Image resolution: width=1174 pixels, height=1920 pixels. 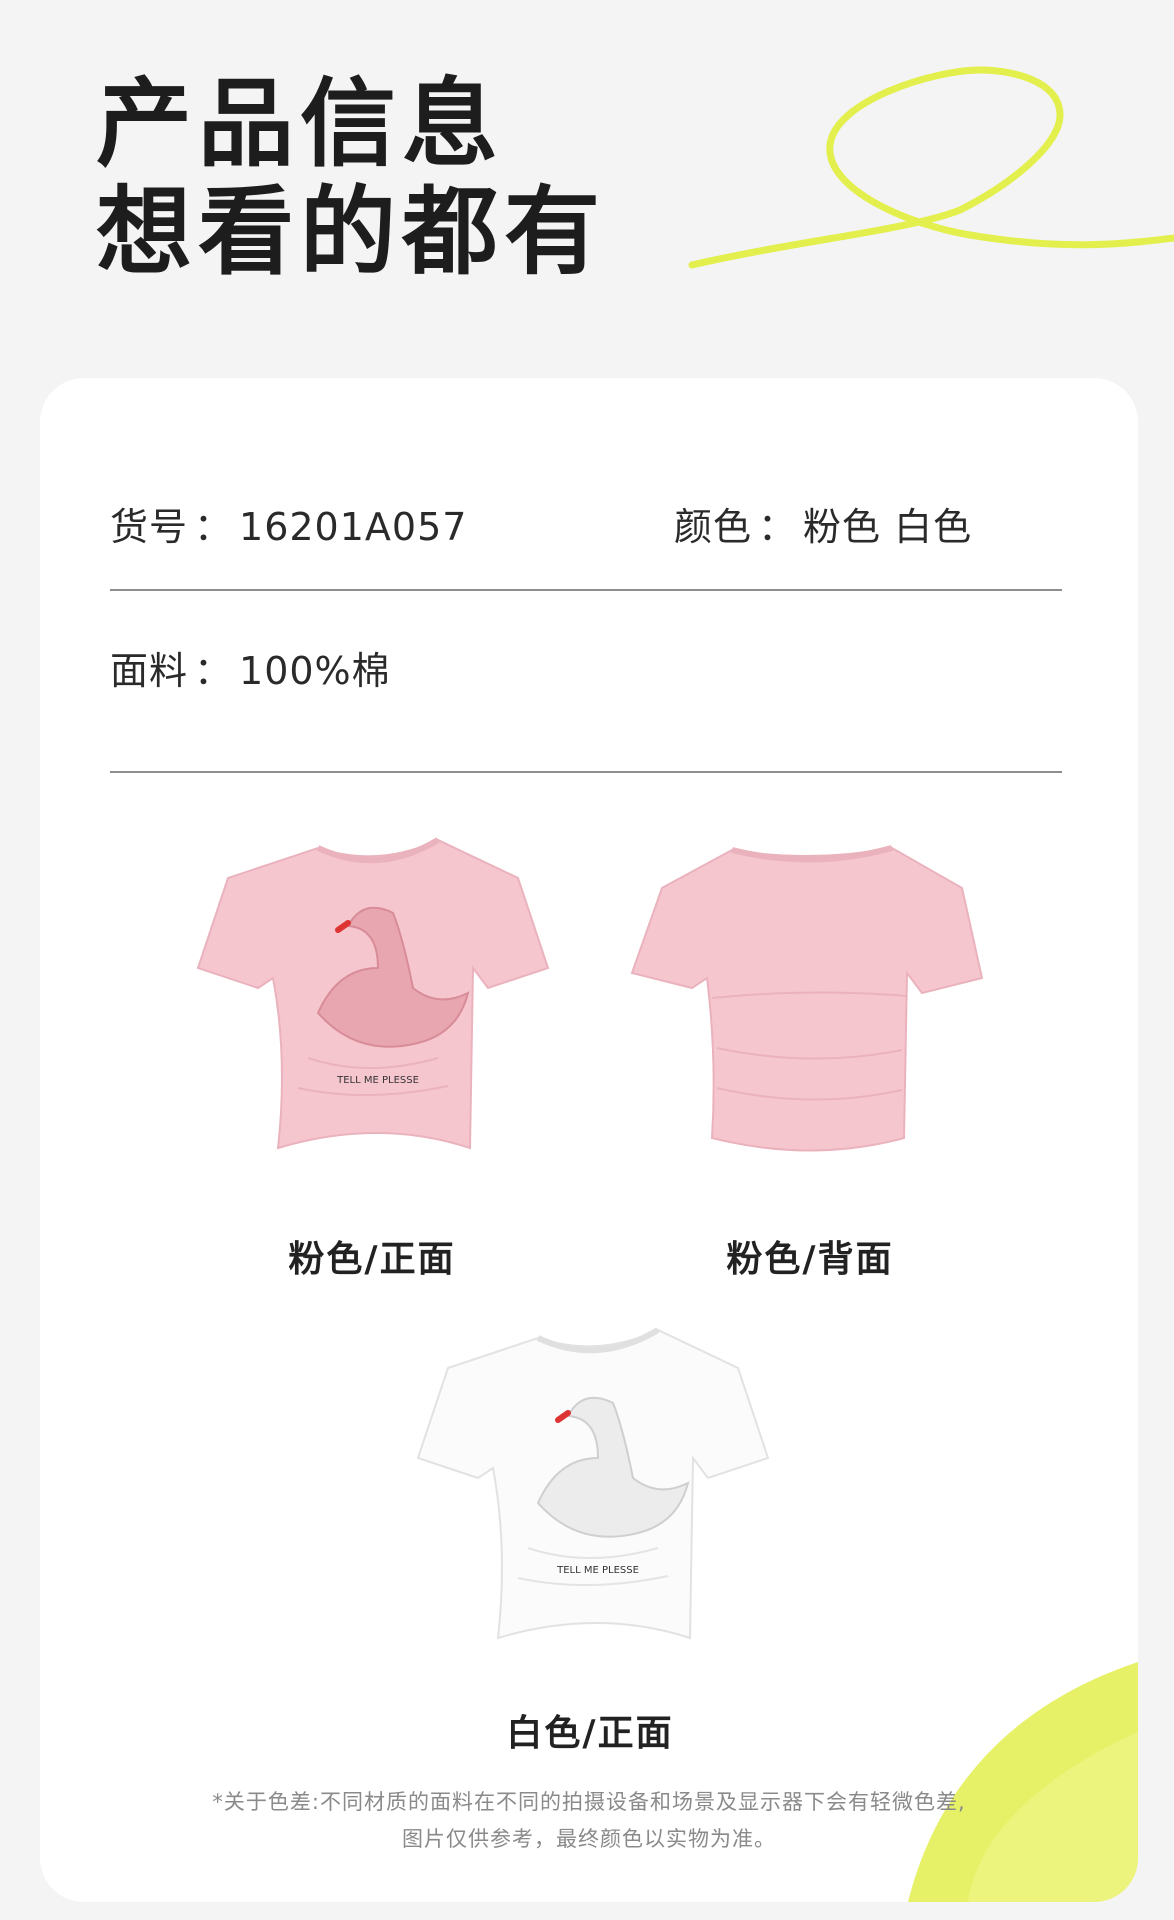 What do you see at coordinates (931, 167) in the screenshot?
I see `decorative-ribbon` at bounding box center [931, 167].